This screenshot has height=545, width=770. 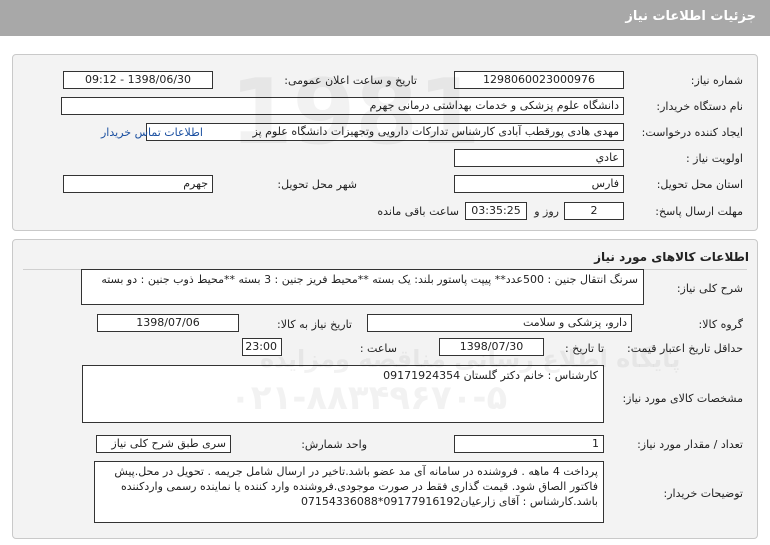 I want to click on creator-label: ایجاد کننده درخواست:, so click(x=692, y=132).